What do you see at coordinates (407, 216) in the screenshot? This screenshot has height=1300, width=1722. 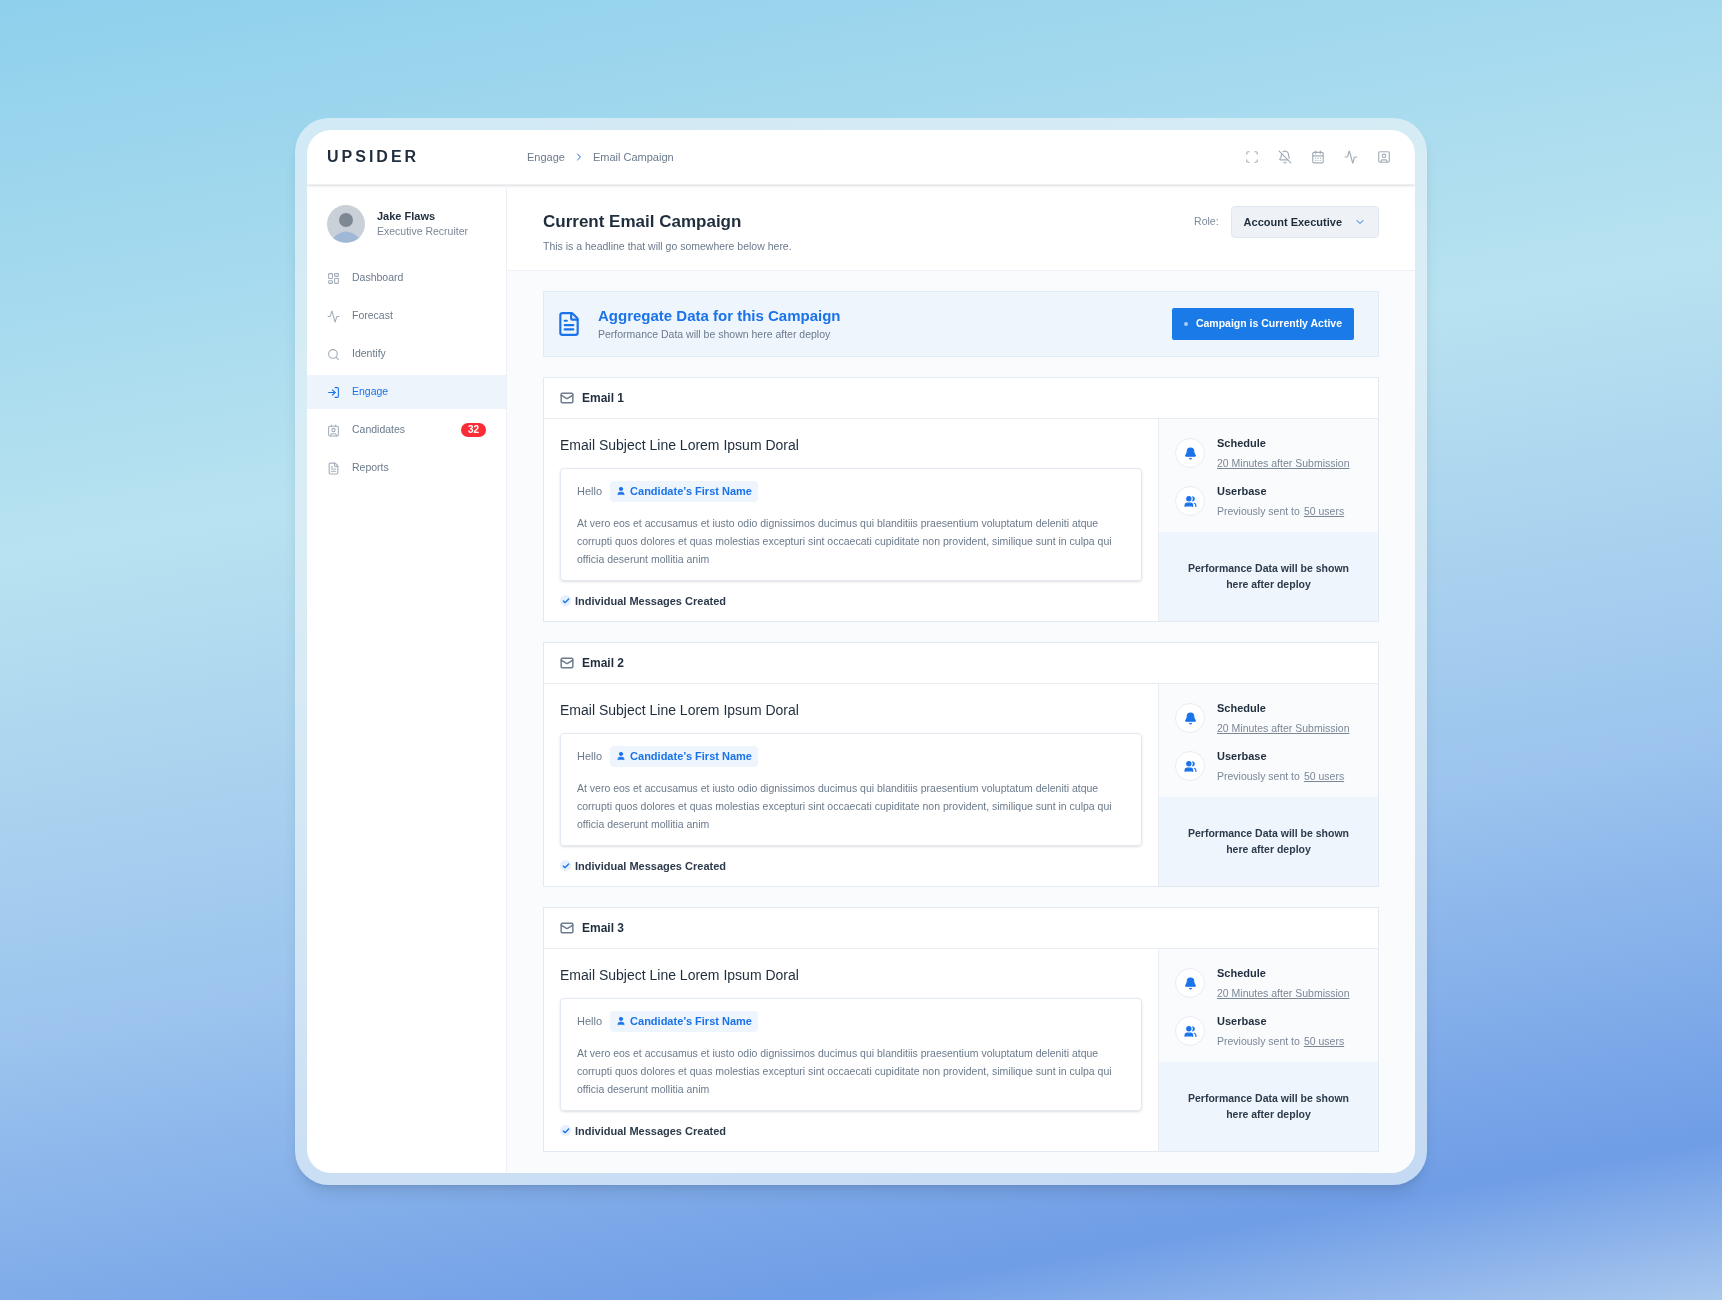 I see `user-name: Jake Flaws` at bounding box center [407, 216].